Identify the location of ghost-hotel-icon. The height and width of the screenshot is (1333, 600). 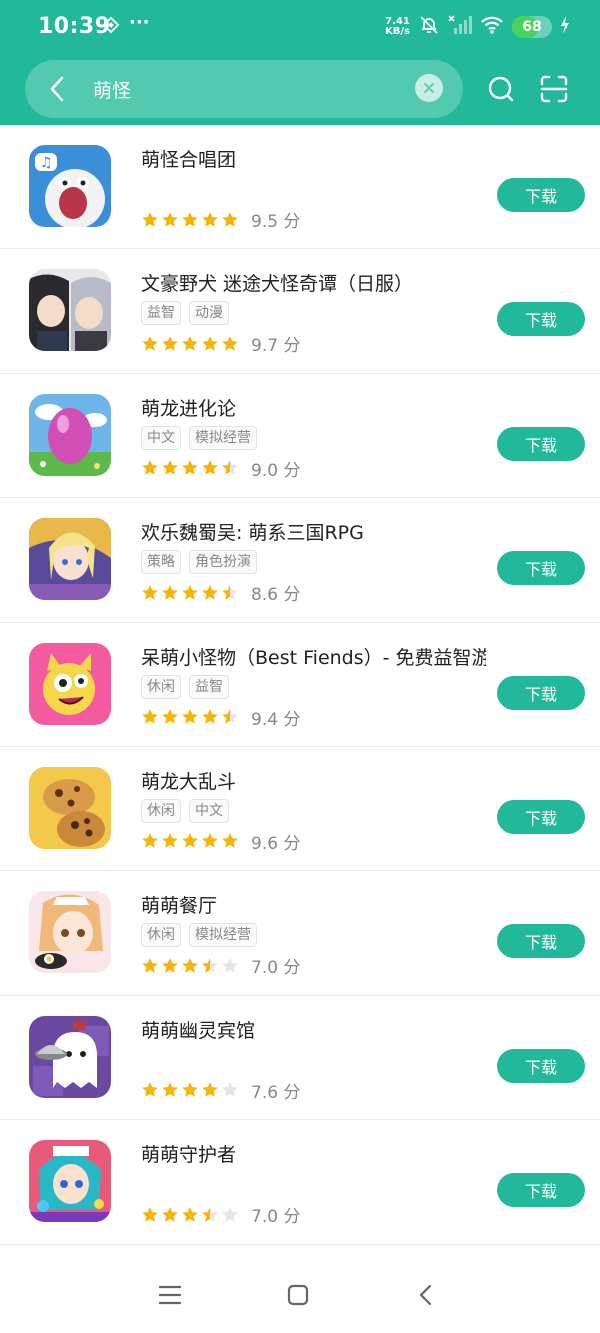
(70, 1056).